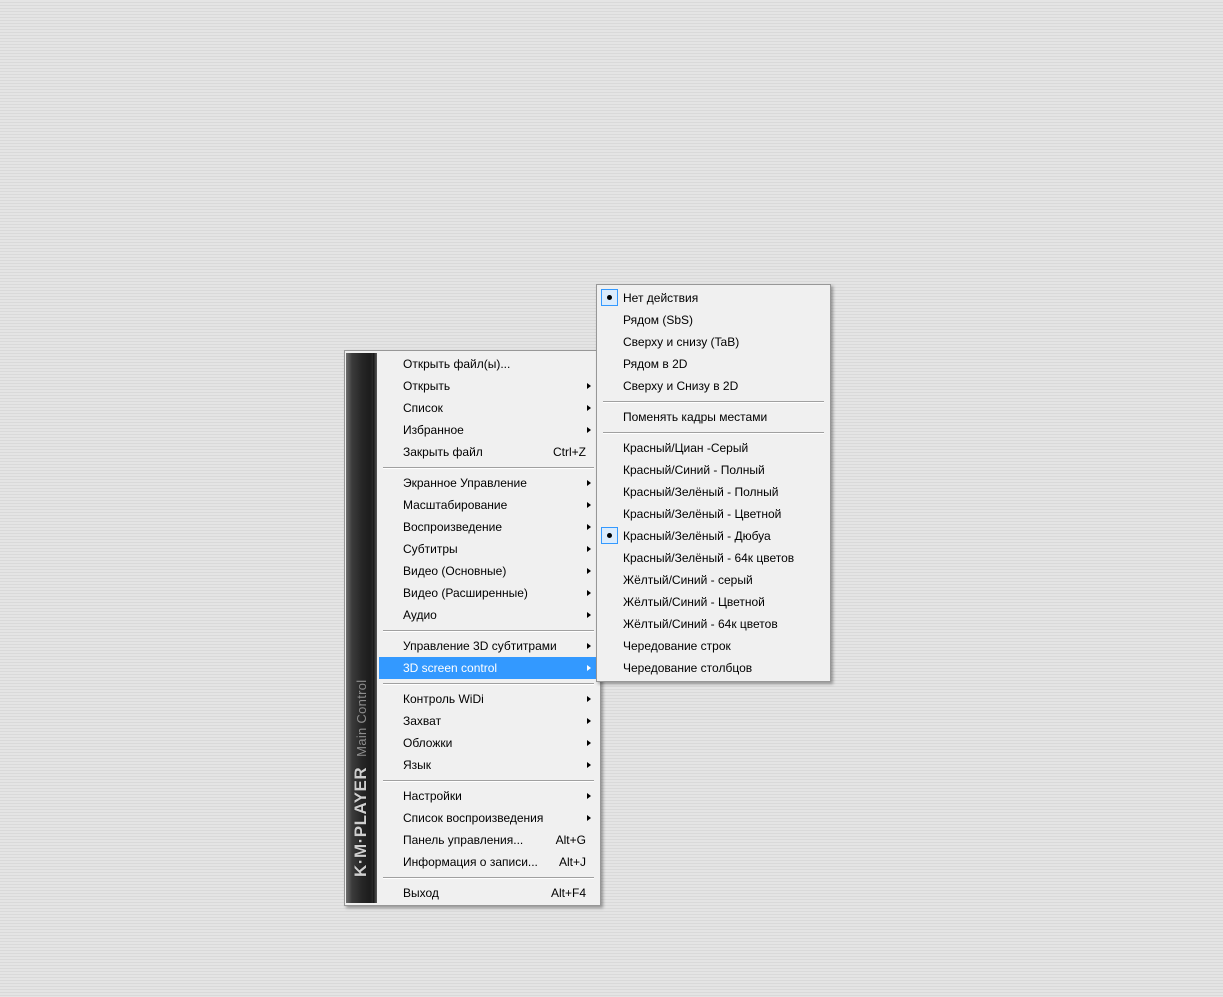 The image size is (1223, 997). I want to click on menu-item-scaling: Масштабирование, so click(488, 505).